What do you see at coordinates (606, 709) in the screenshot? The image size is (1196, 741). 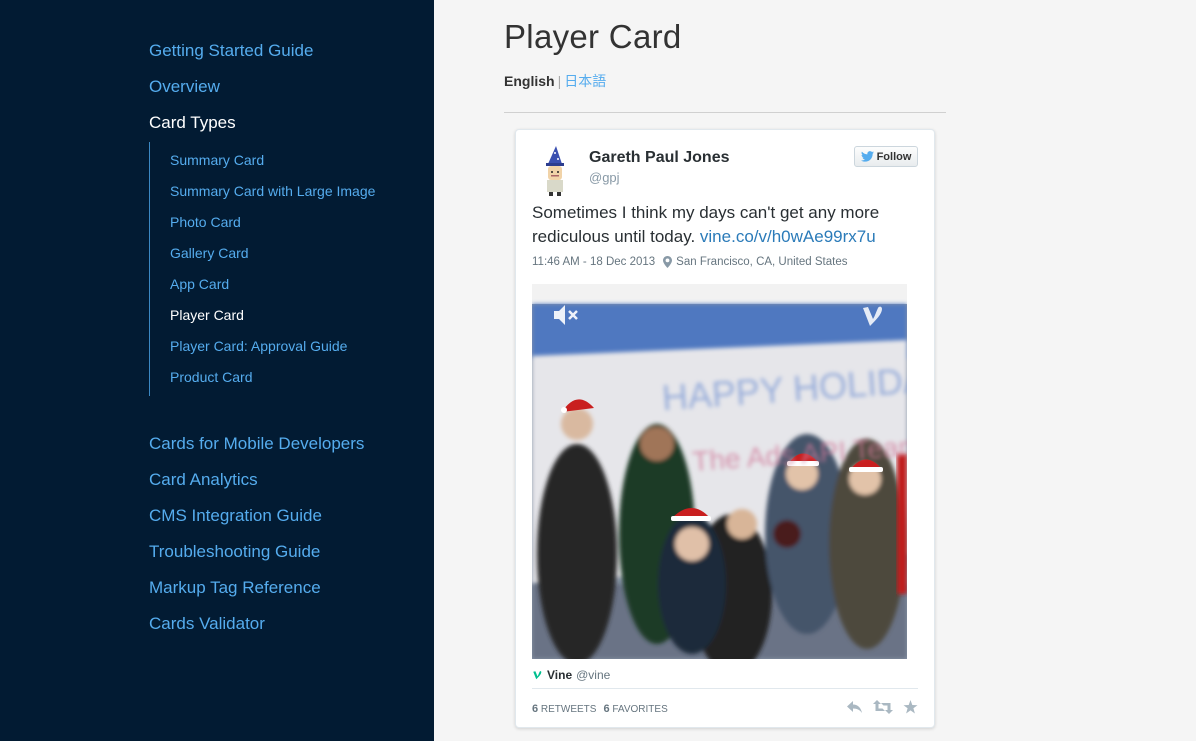 I see `favorites-count: 6` at bounding box center [606, 709].